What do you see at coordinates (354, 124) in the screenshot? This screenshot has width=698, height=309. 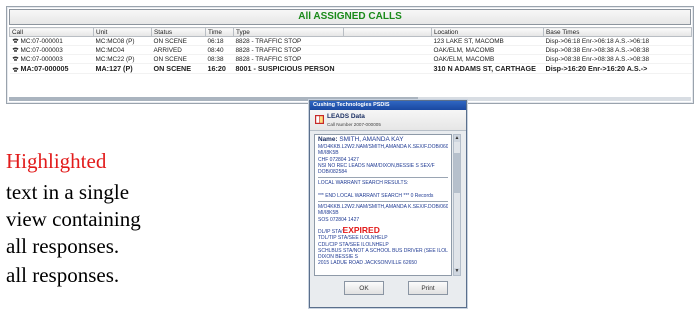 I see `dialog-call-number: Call Number 2007-000005` at bounding box center [354, 124].